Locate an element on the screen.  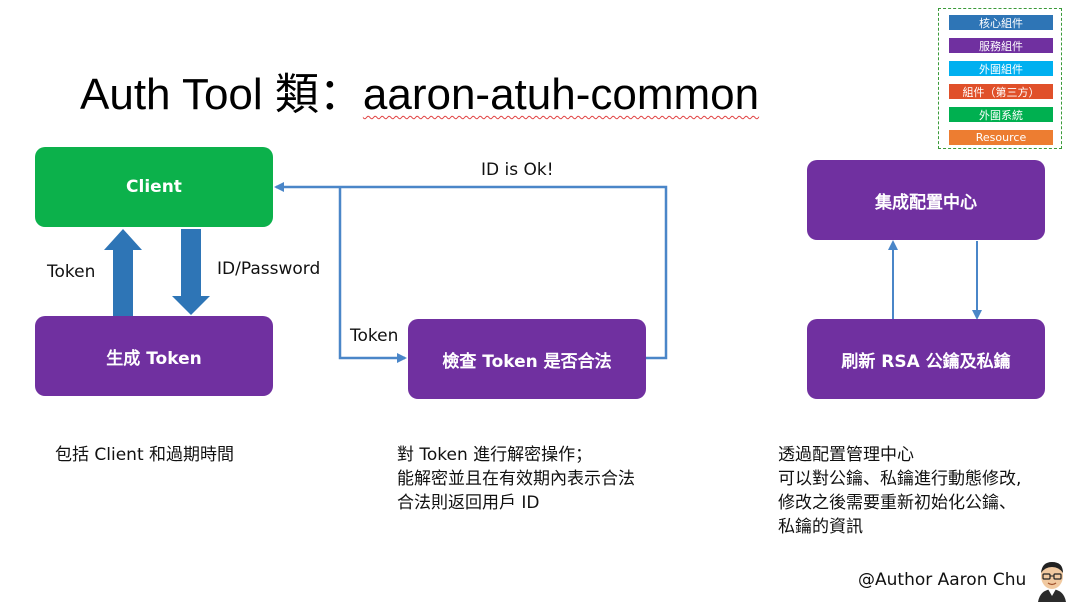
check-token-node: 檢查 Token 是否合法 is located at coordinates (527, 359).